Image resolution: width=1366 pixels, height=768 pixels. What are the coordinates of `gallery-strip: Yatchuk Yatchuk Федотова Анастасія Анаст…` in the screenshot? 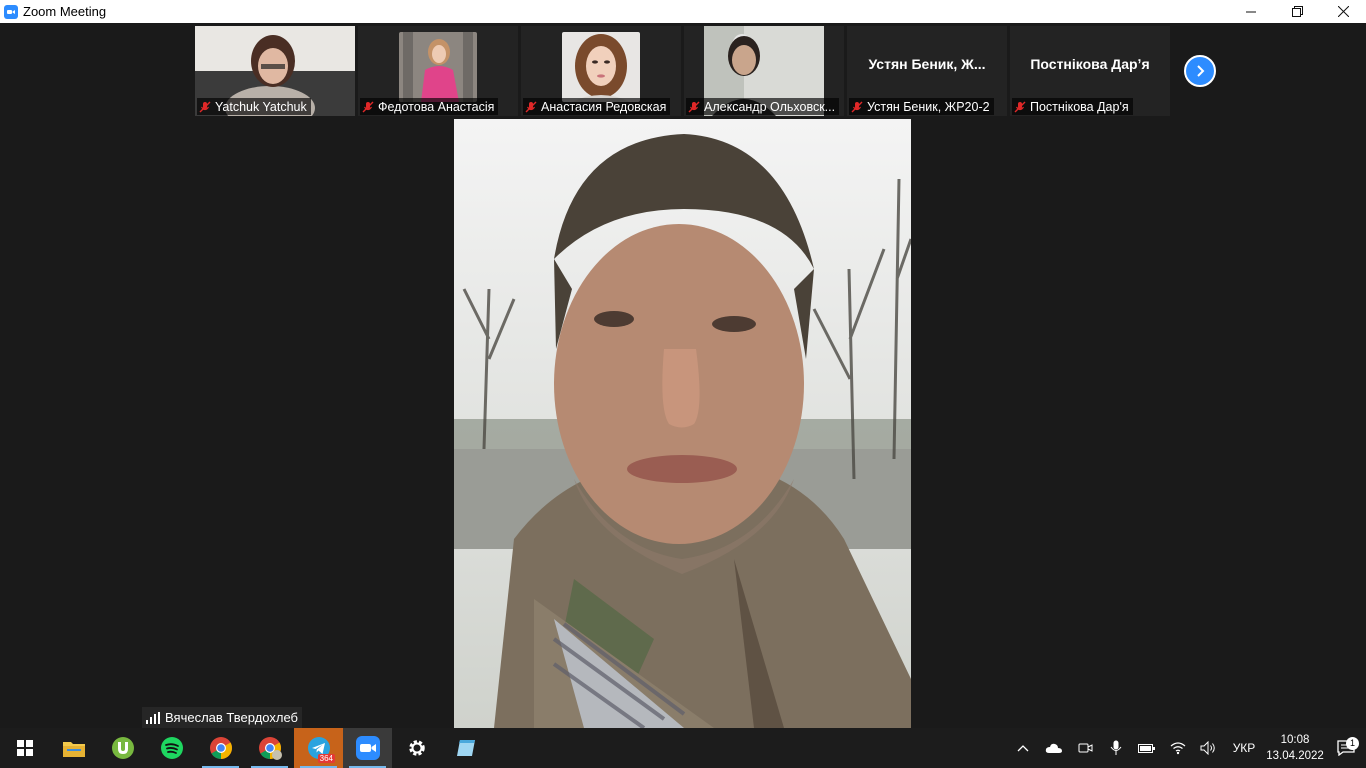 It's located at (684, 71).